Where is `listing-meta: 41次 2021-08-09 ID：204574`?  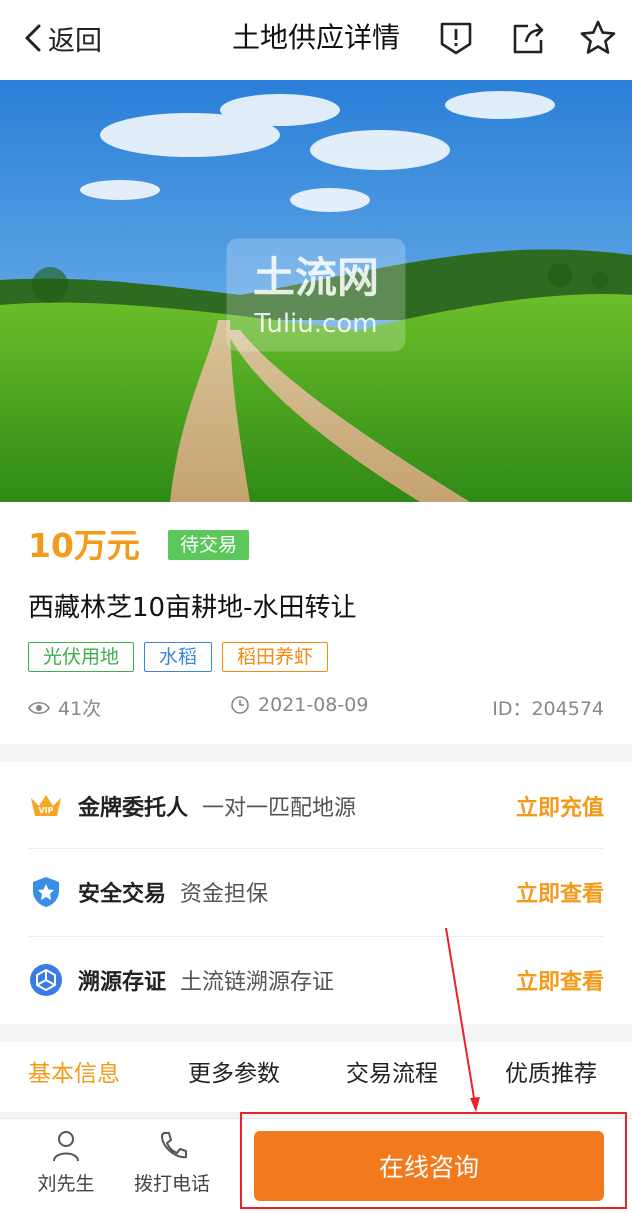
listing-meta: 41次 2021-08-09 ID：204574 is located at coordinates (316, 709).